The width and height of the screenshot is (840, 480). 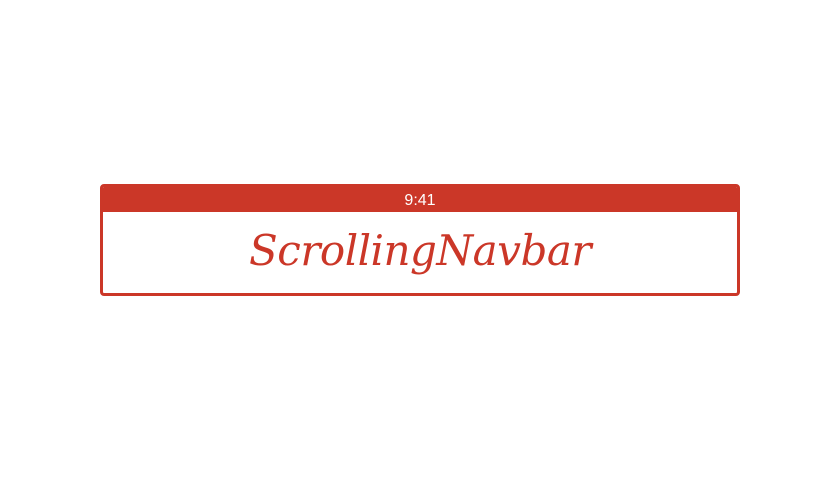 I want to click on navbar: ScrollingNavbar, so click(x=420, y=252).